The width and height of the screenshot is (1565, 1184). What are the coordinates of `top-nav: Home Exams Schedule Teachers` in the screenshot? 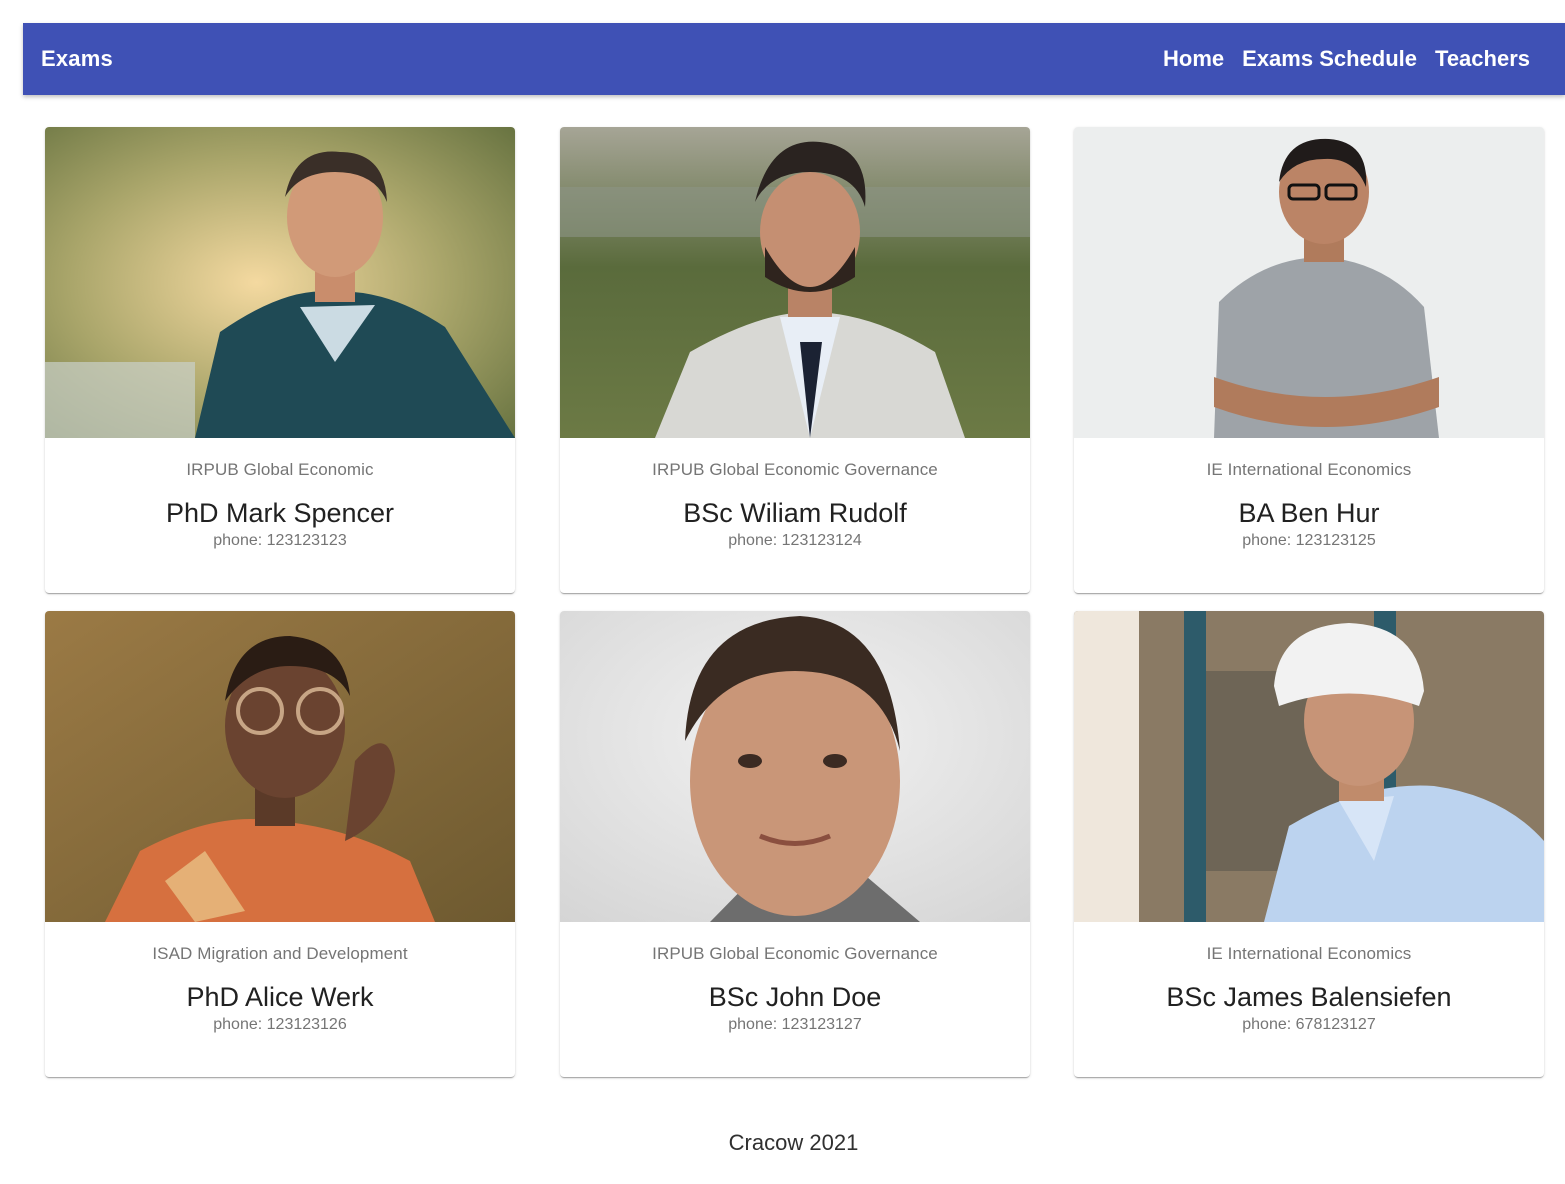 It's located at (1355, 59).